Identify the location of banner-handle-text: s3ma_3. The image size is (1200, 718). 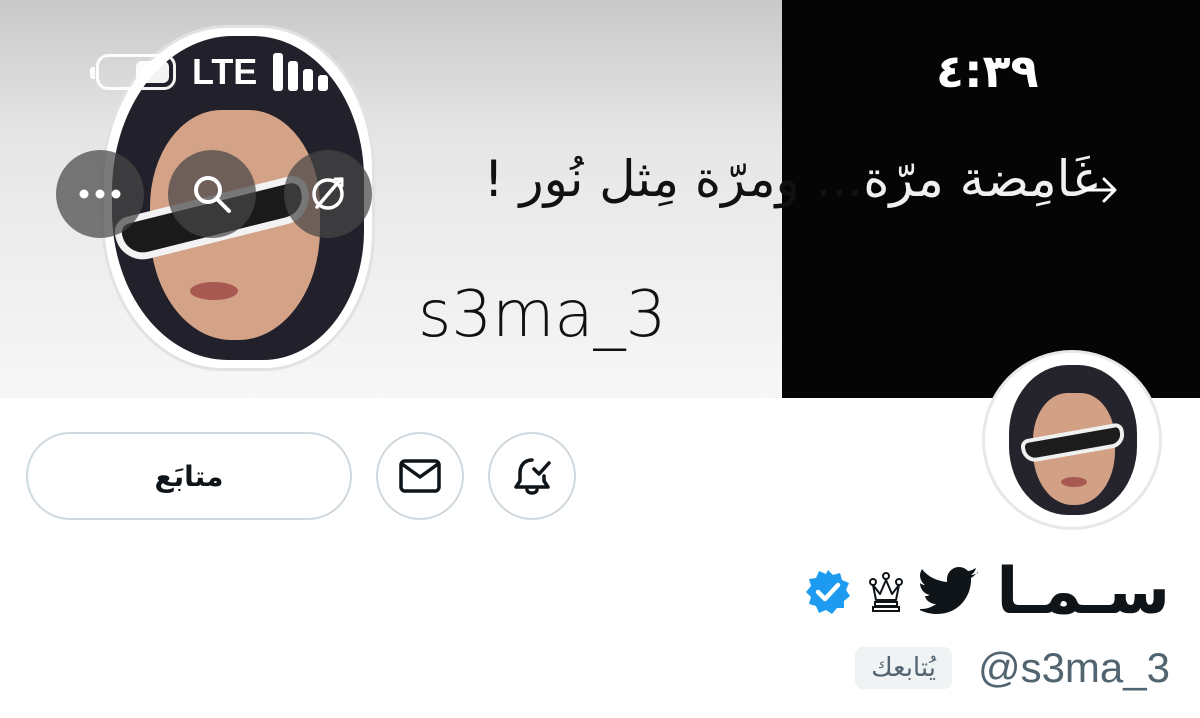
(542, 315).